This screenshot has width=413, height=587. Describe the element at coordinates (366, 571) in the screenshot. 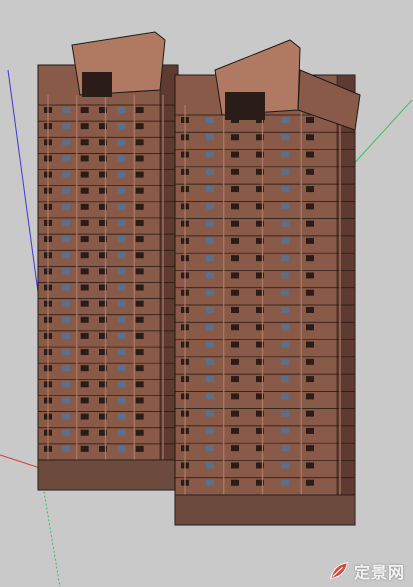

I see `watermark: 定景网` at that location.